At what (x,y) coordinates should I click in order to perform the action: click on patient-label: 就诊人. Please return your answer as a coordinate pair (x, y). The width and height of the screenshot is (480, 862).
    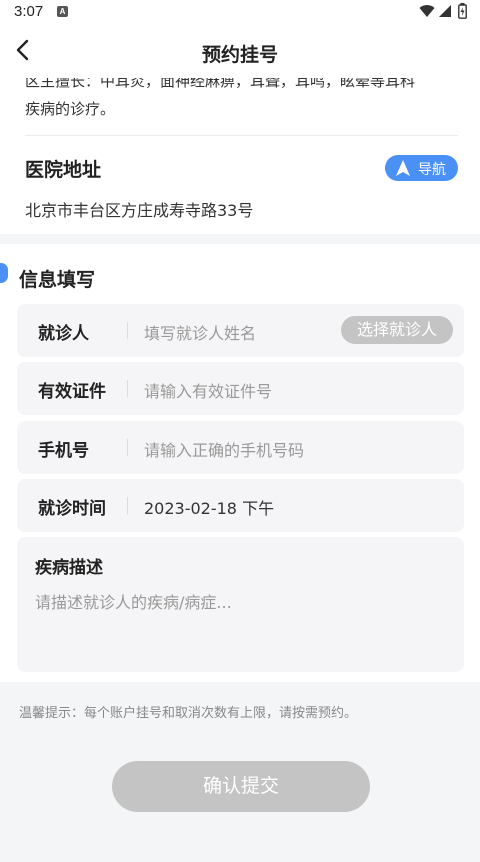
    Looking at the image, I should click on (63, 334).